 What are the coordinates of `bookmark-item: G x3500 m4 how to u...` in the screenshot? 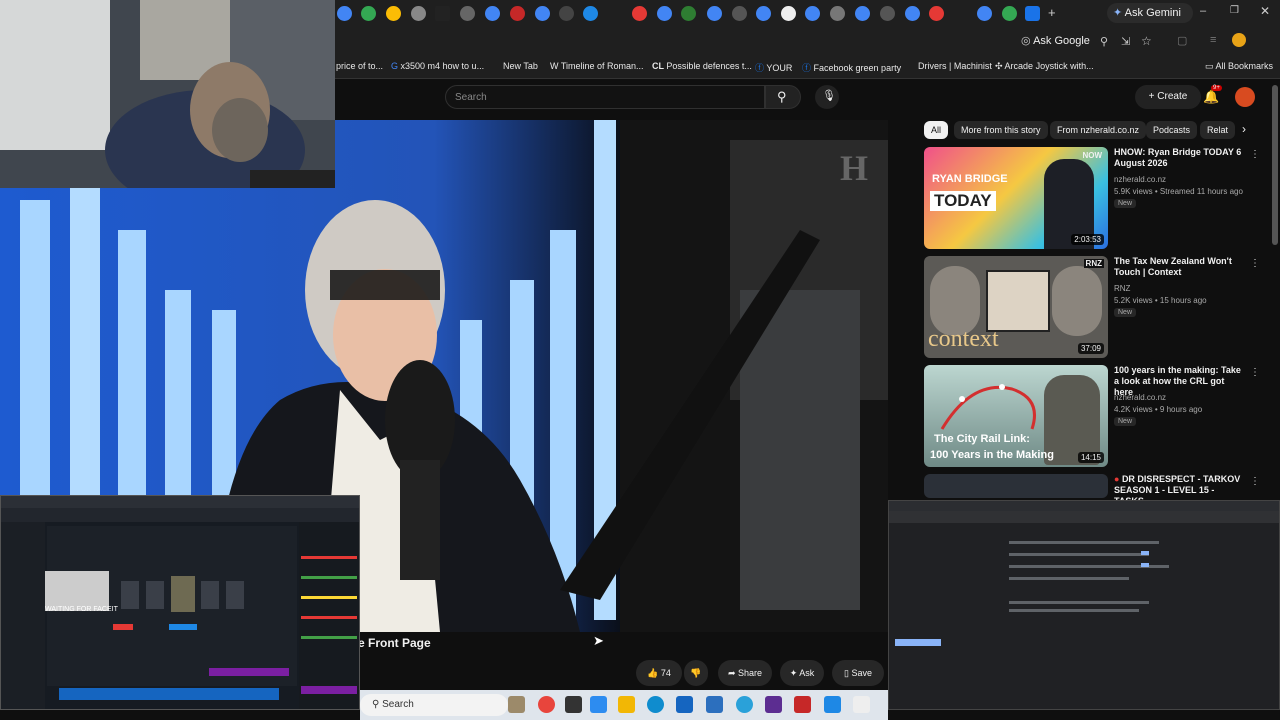 It's located at (437, 66).